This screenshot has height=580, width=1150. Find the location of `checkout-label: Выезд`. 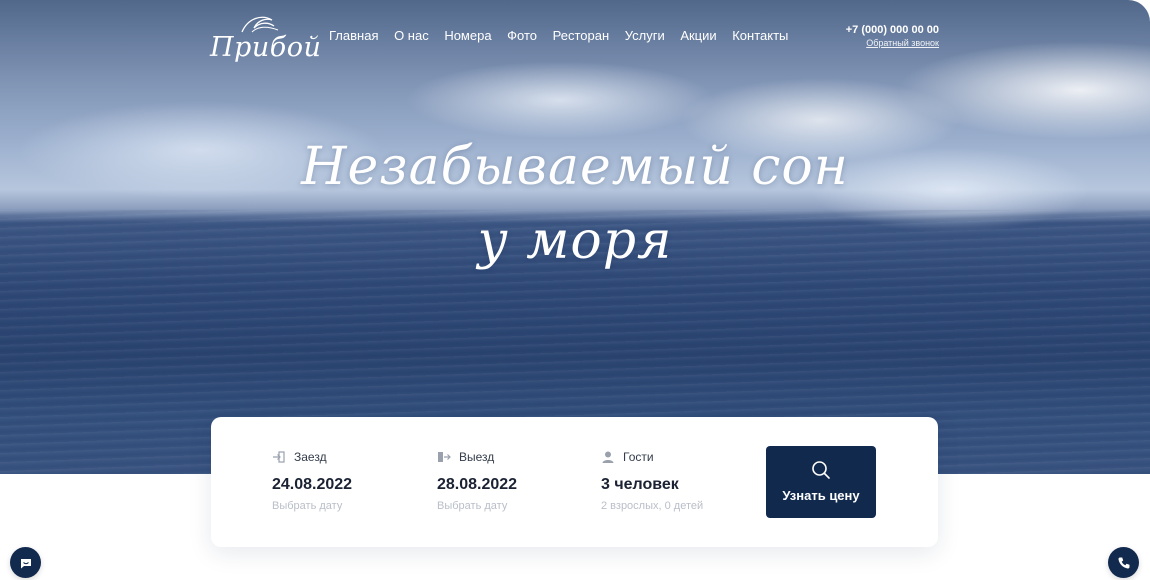

checkout-label: Выезд is located at coordinates (477, 457).